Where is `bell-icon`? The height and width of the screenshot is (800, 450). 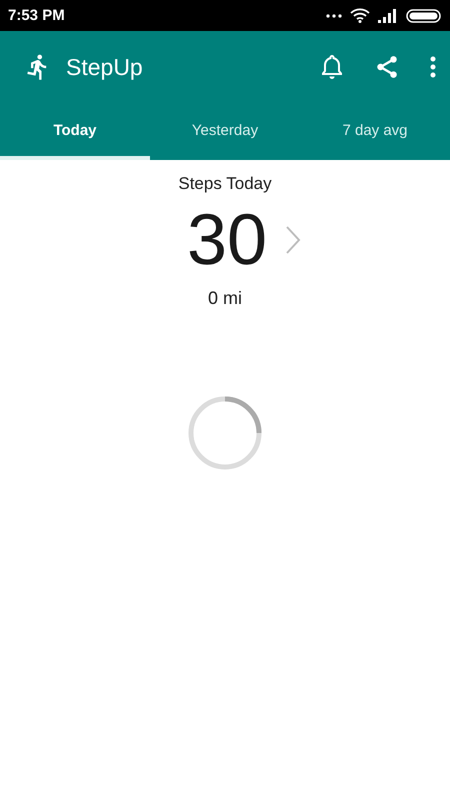 bell-icon is located at coordinates (332, 67).